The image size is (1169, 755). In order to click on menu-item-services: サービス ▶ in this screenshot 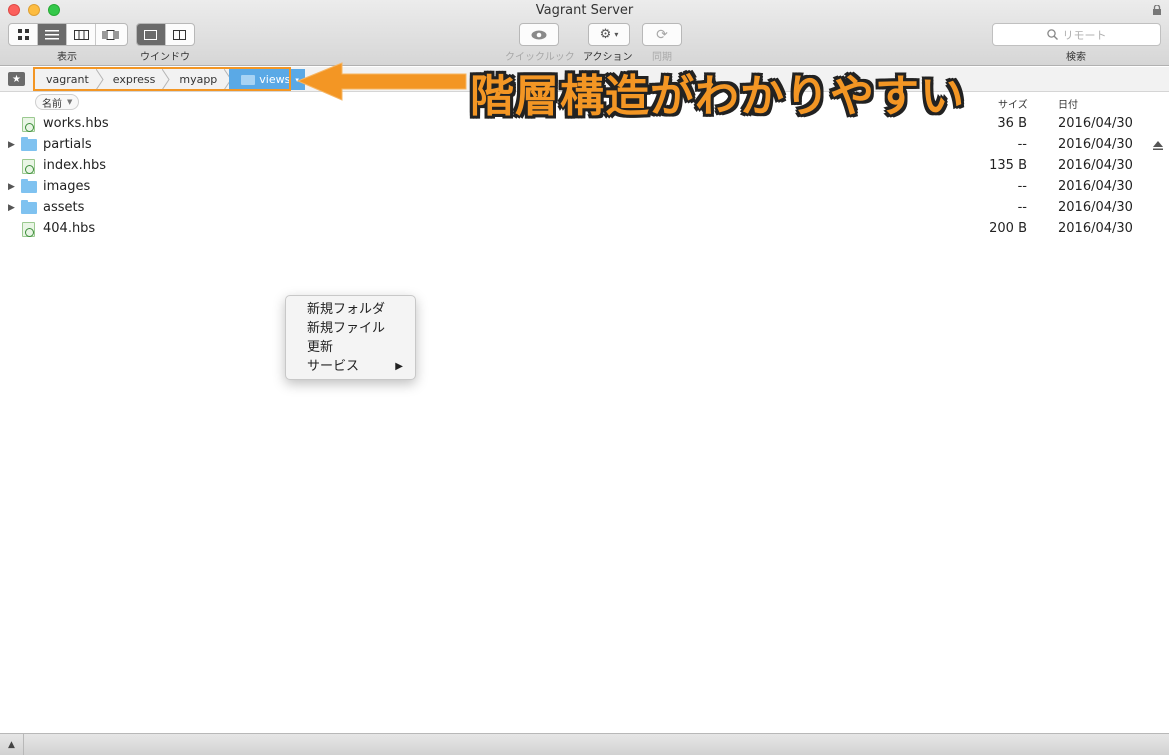, I will do `click(350, 366)`.